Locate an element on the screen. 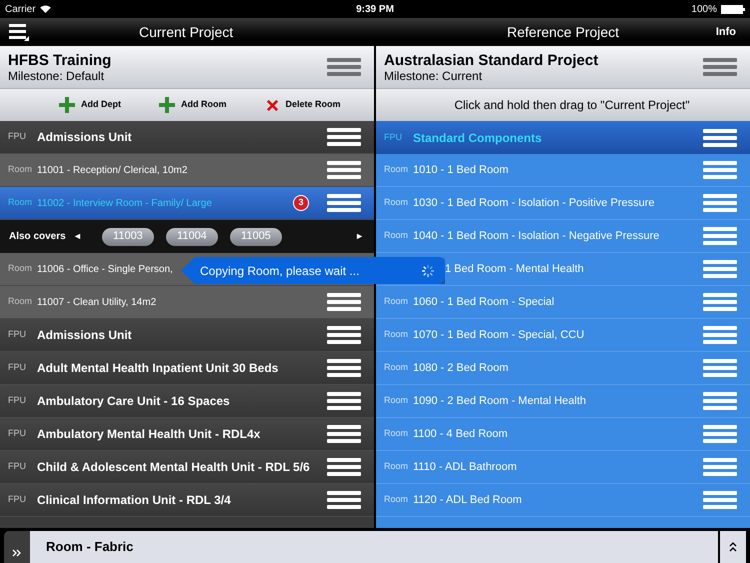 This screenshot has width=750, height=563. right-title: Reference Project is located at coordinates (563, 32).